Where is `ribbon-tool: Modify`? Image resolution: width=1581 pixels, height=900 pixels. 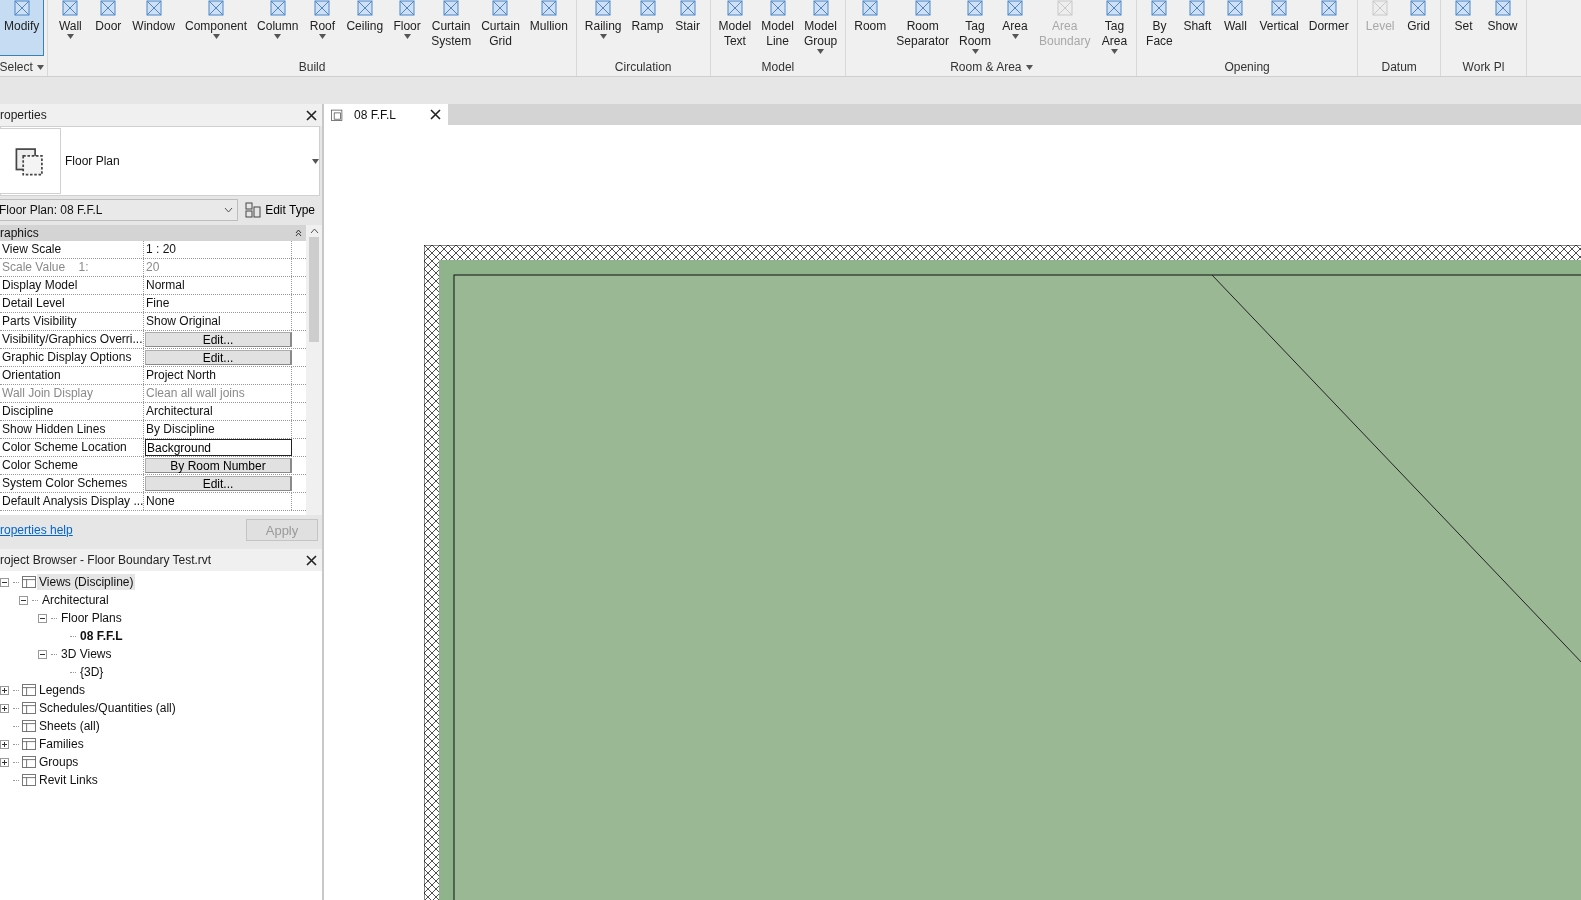 ribbon-tool: Modify is located at coordinates (22, 28).